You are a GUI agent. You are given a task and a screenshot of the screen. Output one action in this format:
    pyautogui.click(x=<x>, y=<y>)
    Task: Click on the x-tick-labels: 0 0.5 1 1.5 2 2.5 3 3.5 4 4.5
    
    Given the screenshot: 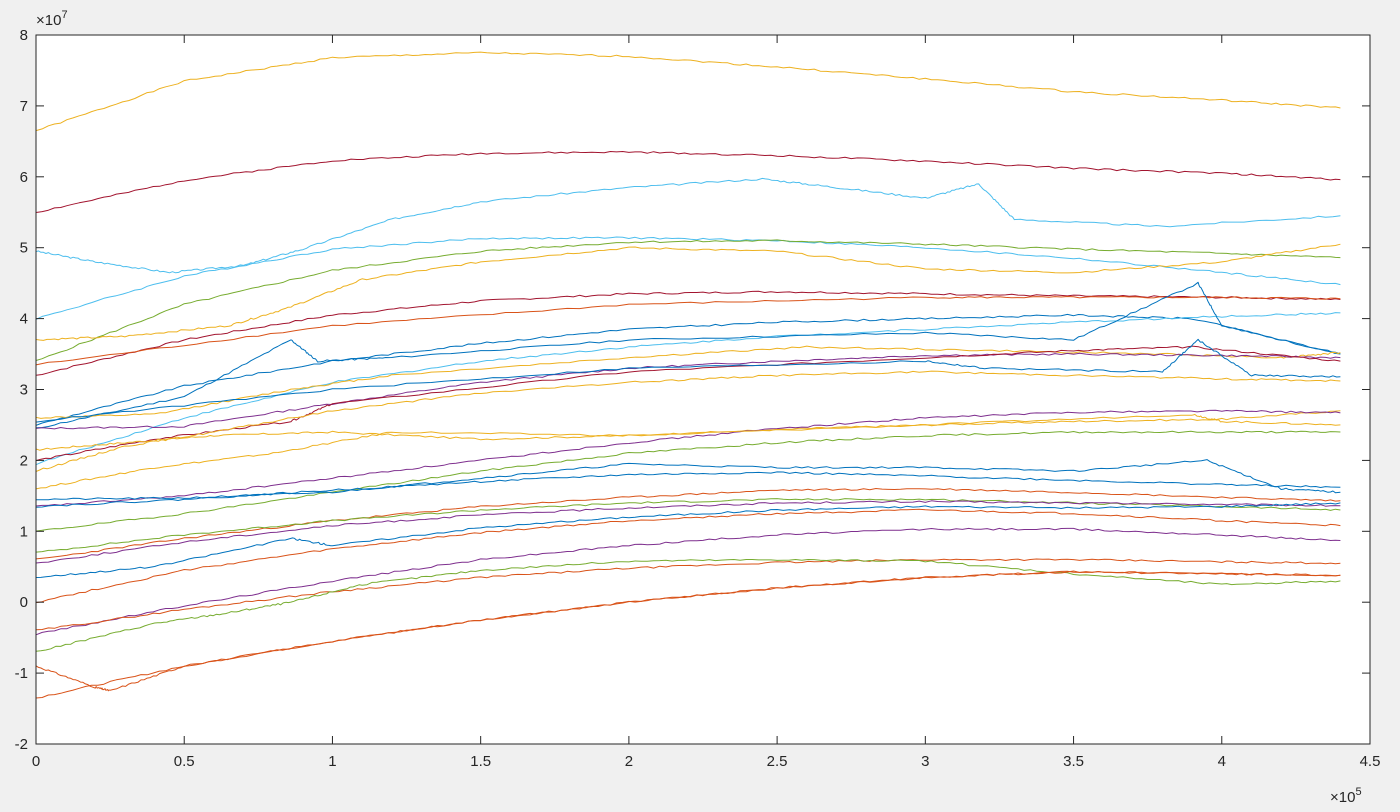 What is the action you would take?
    pyautogui.click(x=706, y=761)
    